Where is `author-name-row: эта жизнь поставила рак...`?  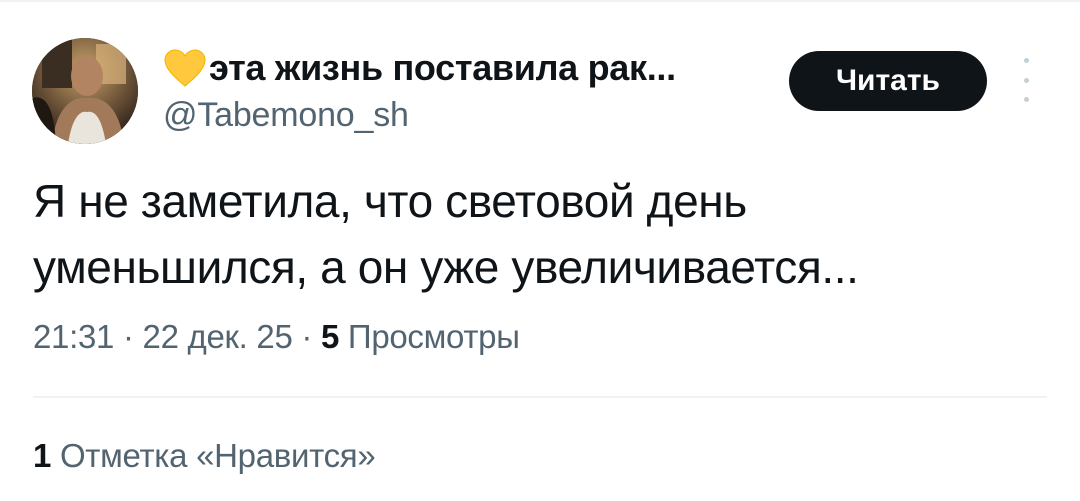
author-name-row: эта жизнь поставила рак... is located at coordinates (468, 68).